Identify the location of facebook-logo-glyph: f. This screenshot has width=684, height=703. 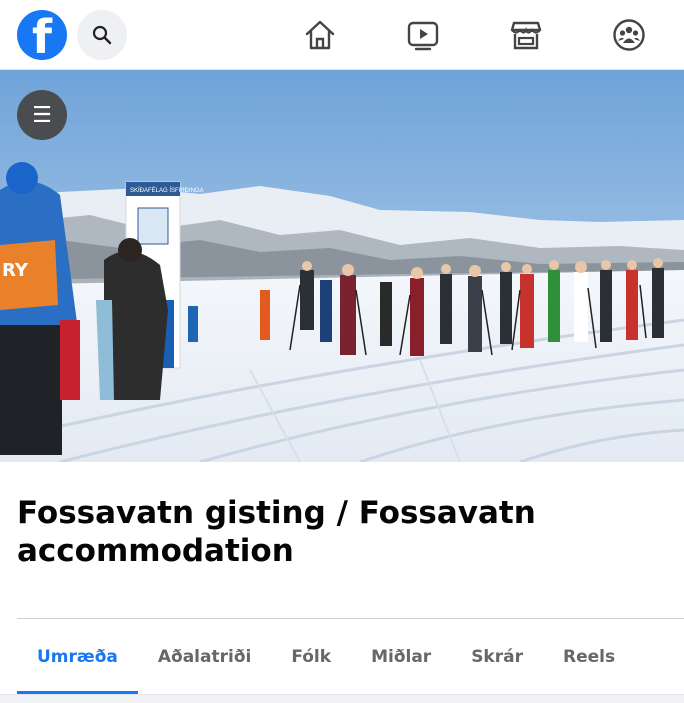
(42, 35).